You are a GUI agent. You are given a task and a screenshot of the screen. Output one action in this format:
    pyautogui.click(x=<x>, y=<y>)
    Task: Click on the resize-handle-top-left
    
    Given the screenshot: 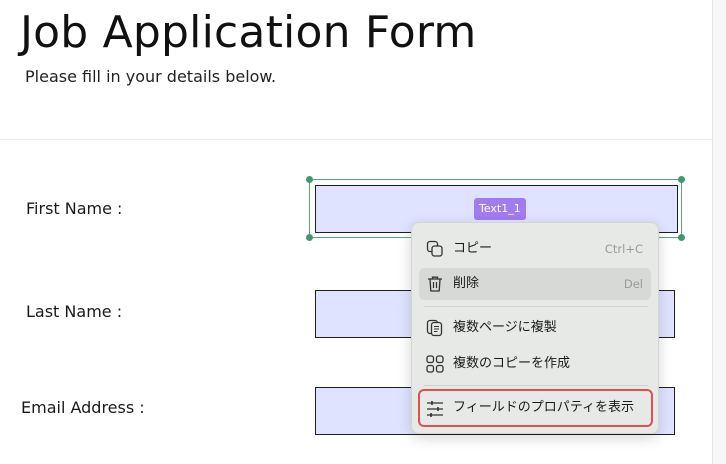 What is the action you would take?
    pyautogui.click(x=309, y=179)
    